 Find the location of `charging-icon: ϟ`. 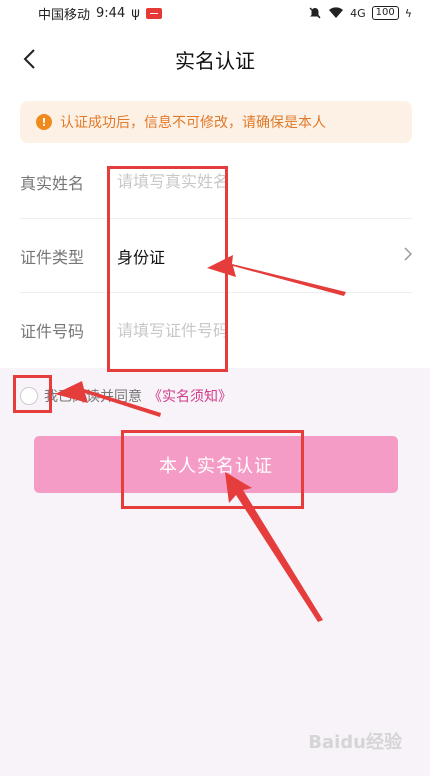

charging-icon: ϟ is located at coordinates (408, 13).